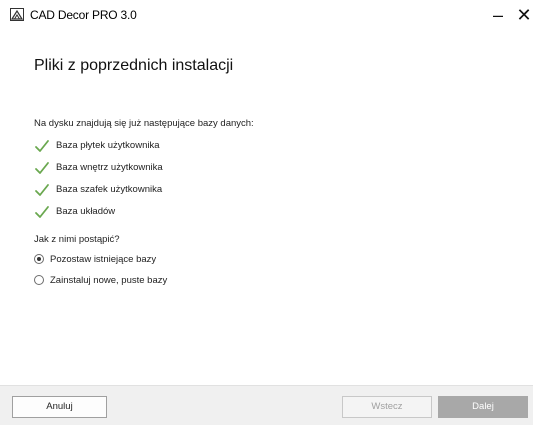  What do you see at coordinates (521, 15) in the screenshot?
I see `close-button: ✕` at bounding box center [521, 15].